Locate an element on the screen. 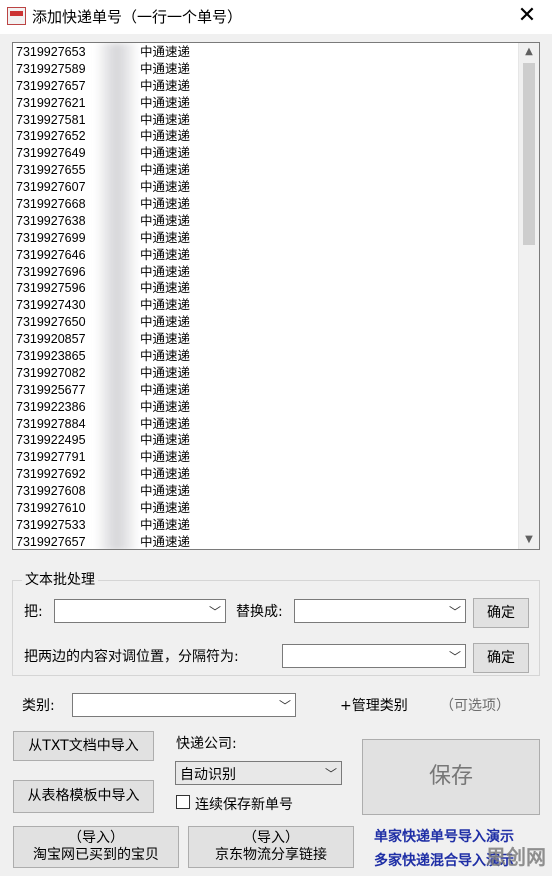 The height and width of the screenshot is (876, 552). replace-with-label: 替换成: is located at coordinates (259, 612).